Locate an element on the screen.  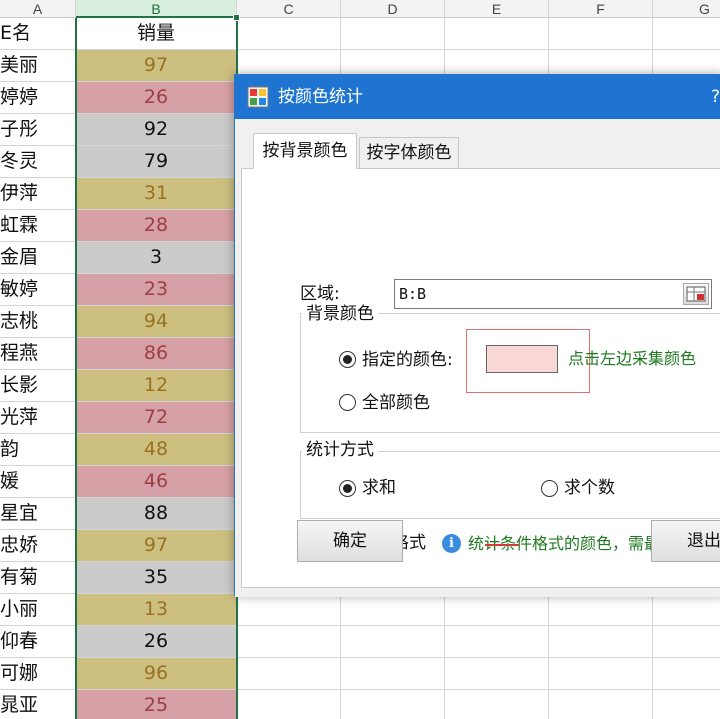
cell-sales-value: 79 is located at coordinates (156, 162).